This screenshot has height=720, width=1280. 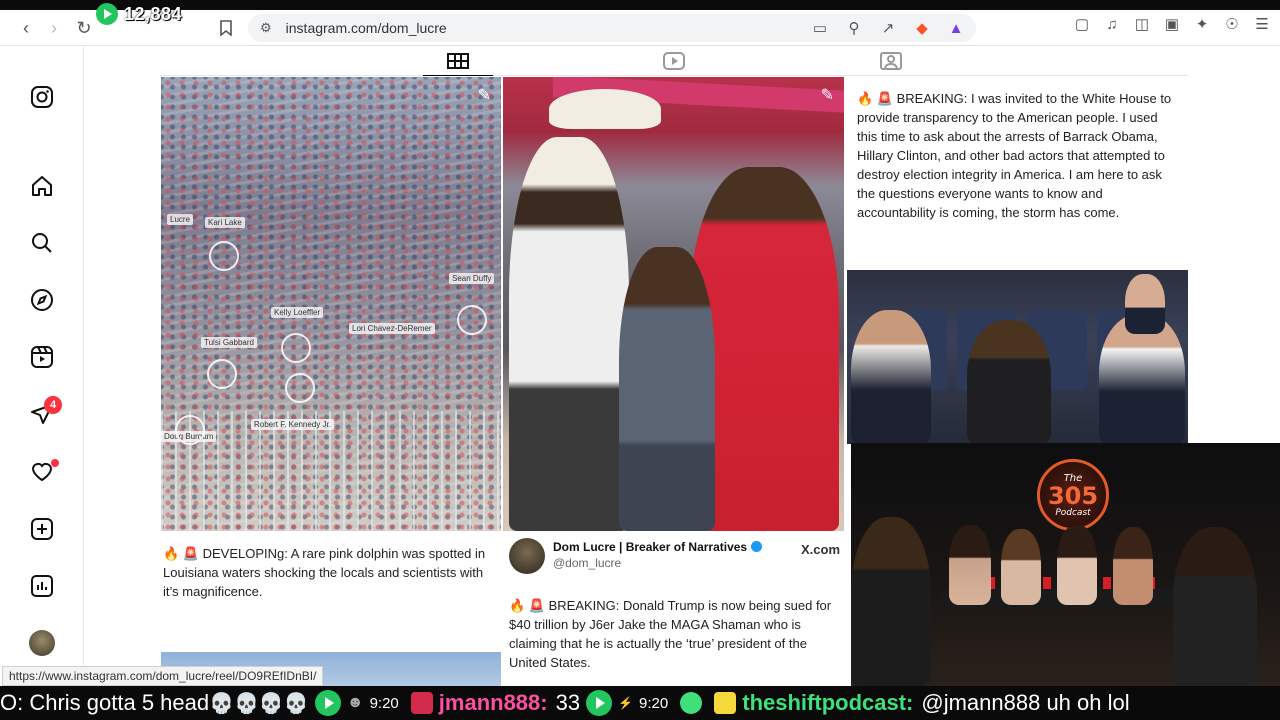 I want to click on podcast-webcam: The 305 Podcast, so click(x=1065, y=564).